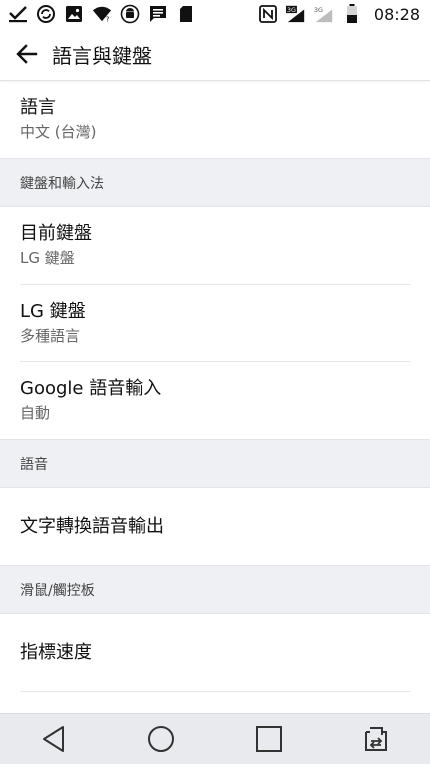 Image resolution: width=430 pixels, height=764 pixels. Describe the element at coordinates (215, 589) in the screenshot. I see `section-header-mouse: 滑鼠/觸控板` at that location.